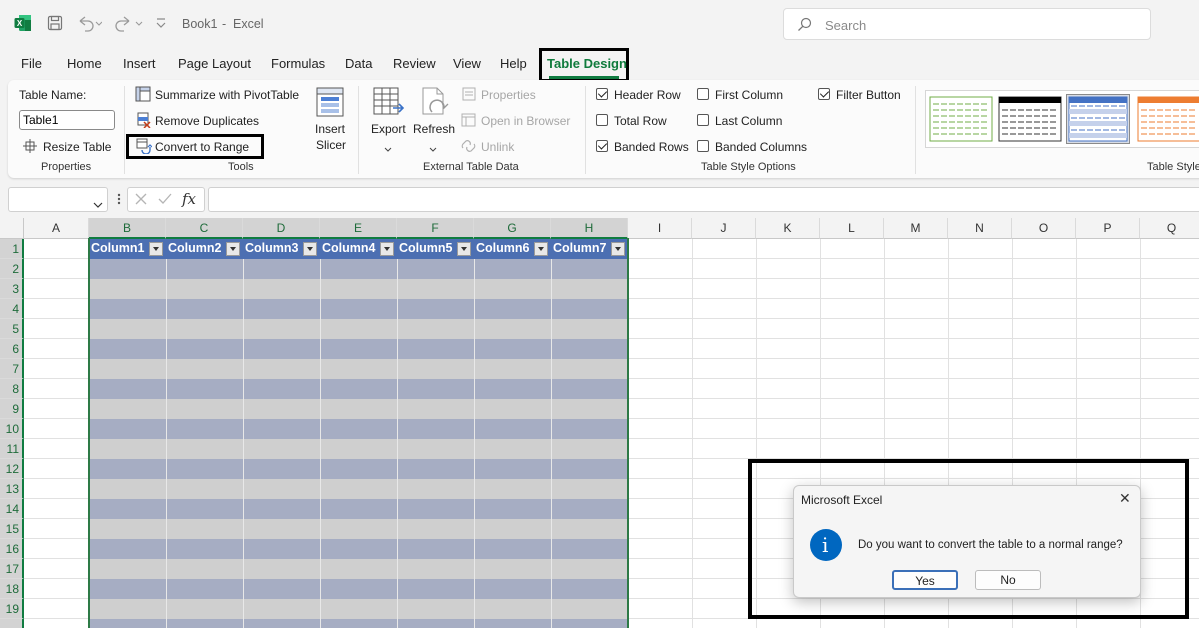 The width and height of the screenshot is (1199, 628). I want to click on column-header-q: Q, so click(1169, 228).